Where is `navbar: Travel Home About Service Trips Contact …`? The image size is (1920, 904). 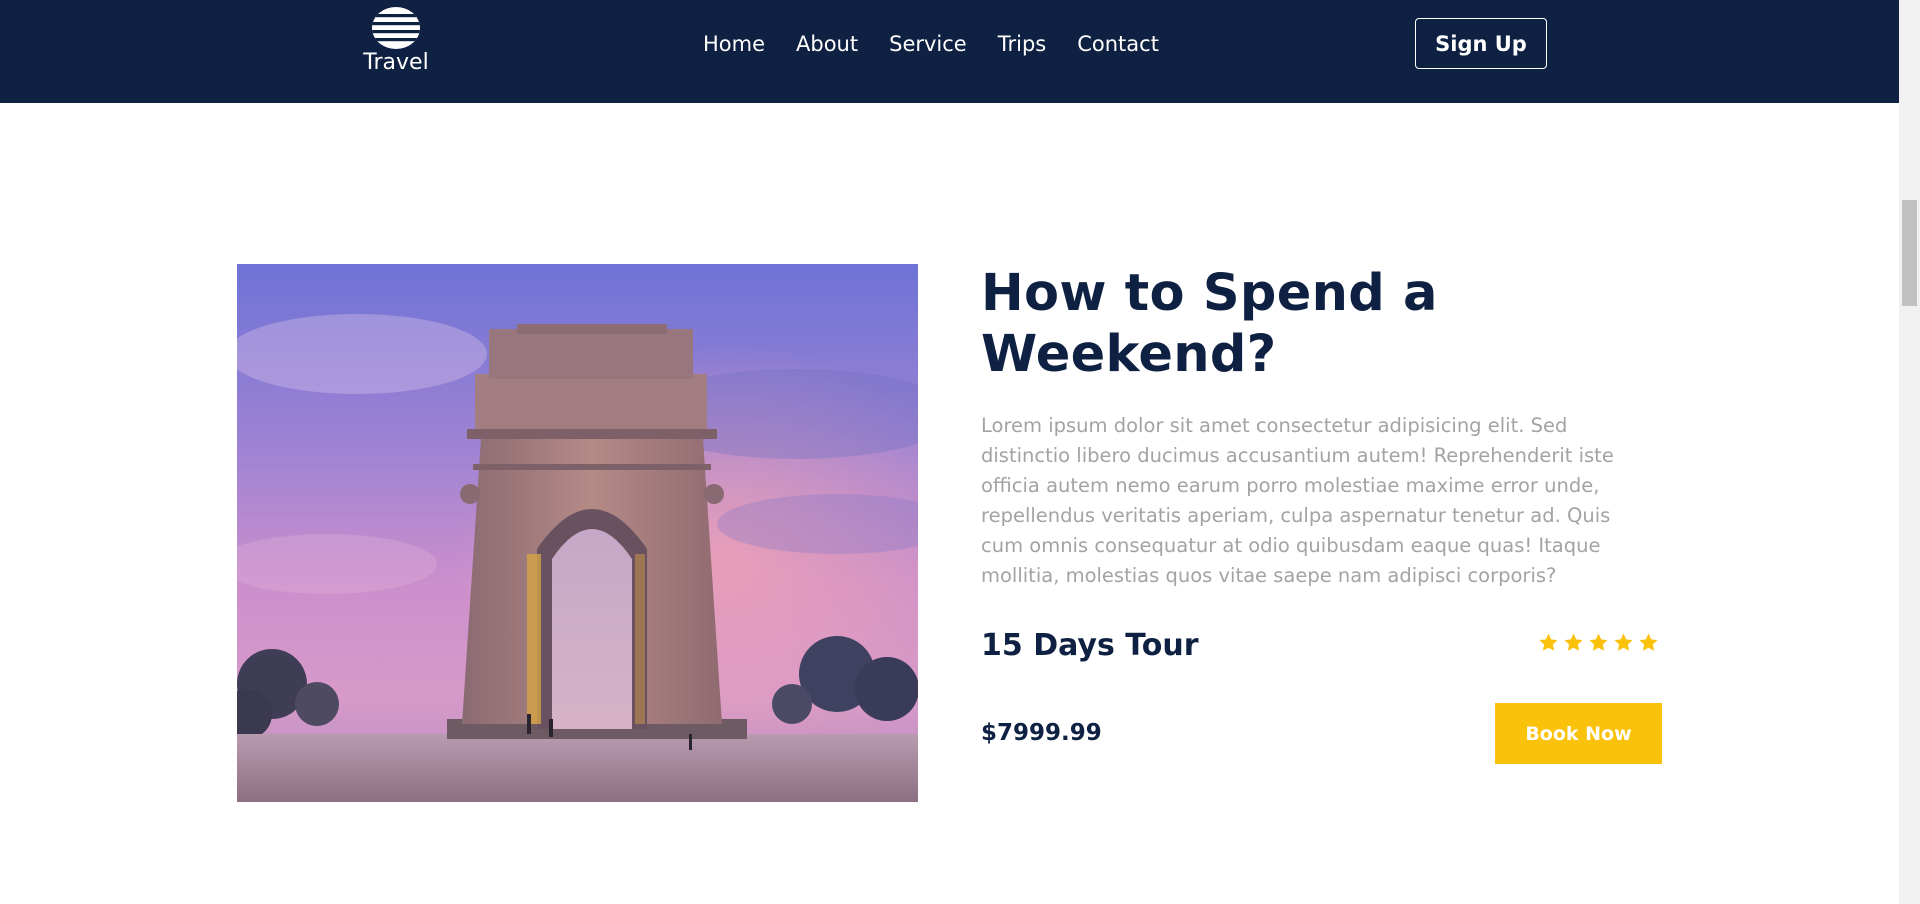
navbar: Travel Home About Service Trips Contact … is located at coordinates (949, 51).